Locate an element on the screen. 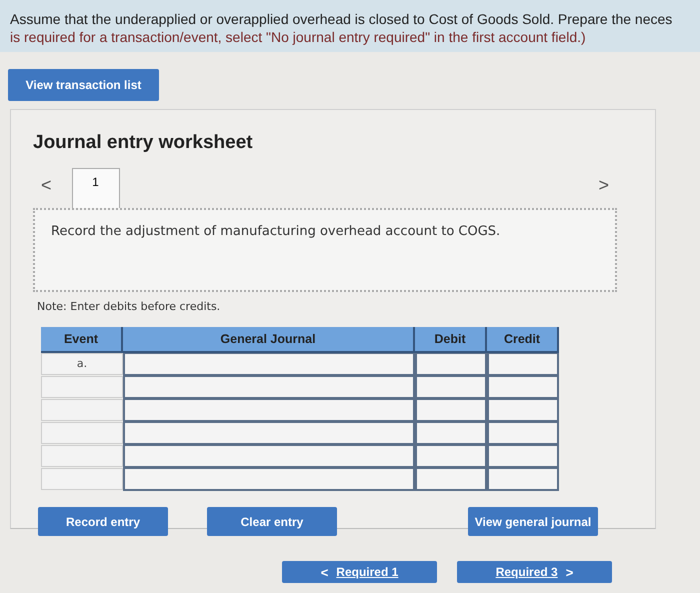  worksheet-button: View general journal is located at coordinates (533, 521).